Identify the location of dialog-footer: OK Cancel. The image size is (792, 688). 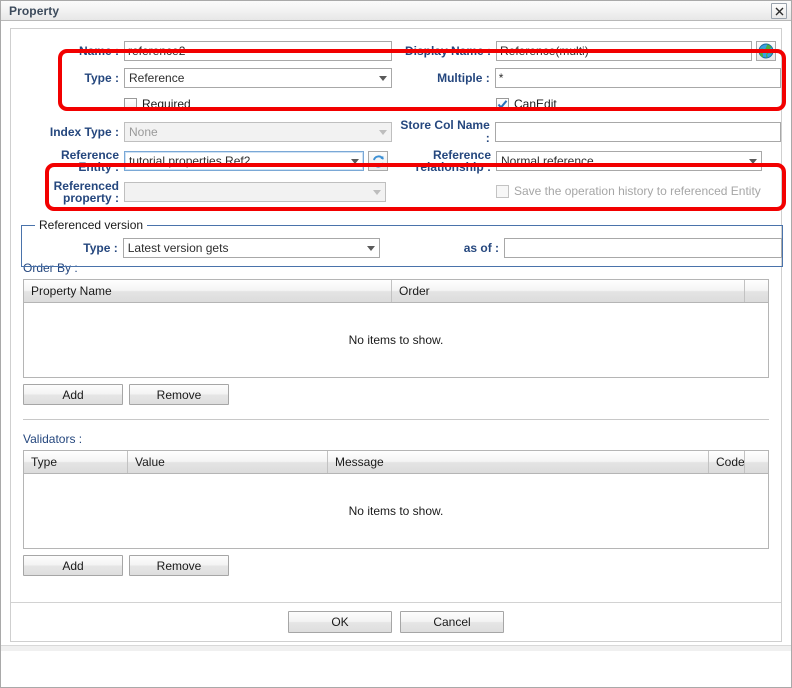
(396, 621).